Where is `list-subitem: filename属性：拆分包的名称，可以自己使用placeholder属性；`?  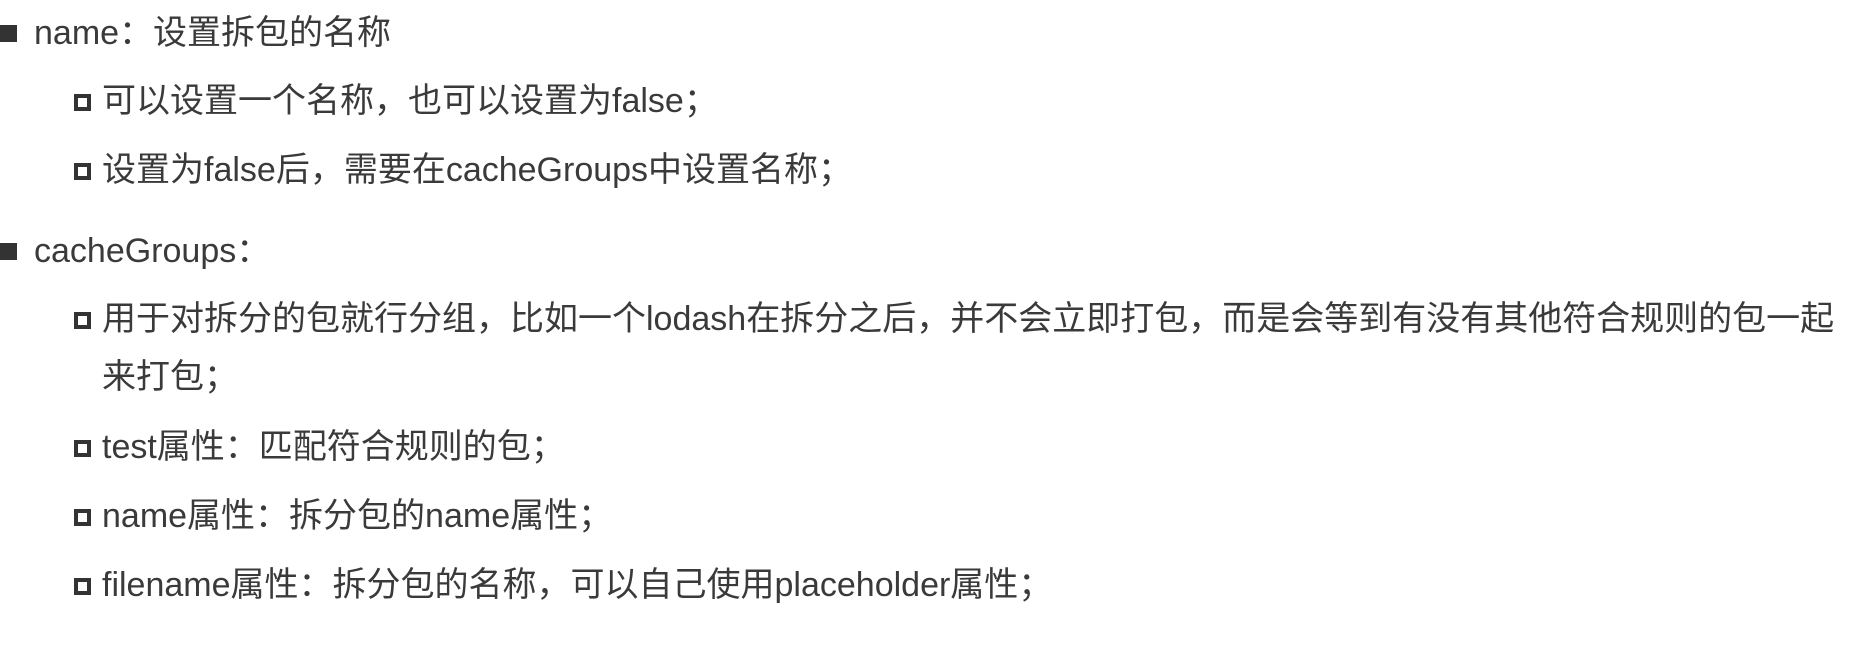
list-subitem: filename属性：拆分包的名称，可以自己使用placeholder属性； is located at coordinates (563, 585).